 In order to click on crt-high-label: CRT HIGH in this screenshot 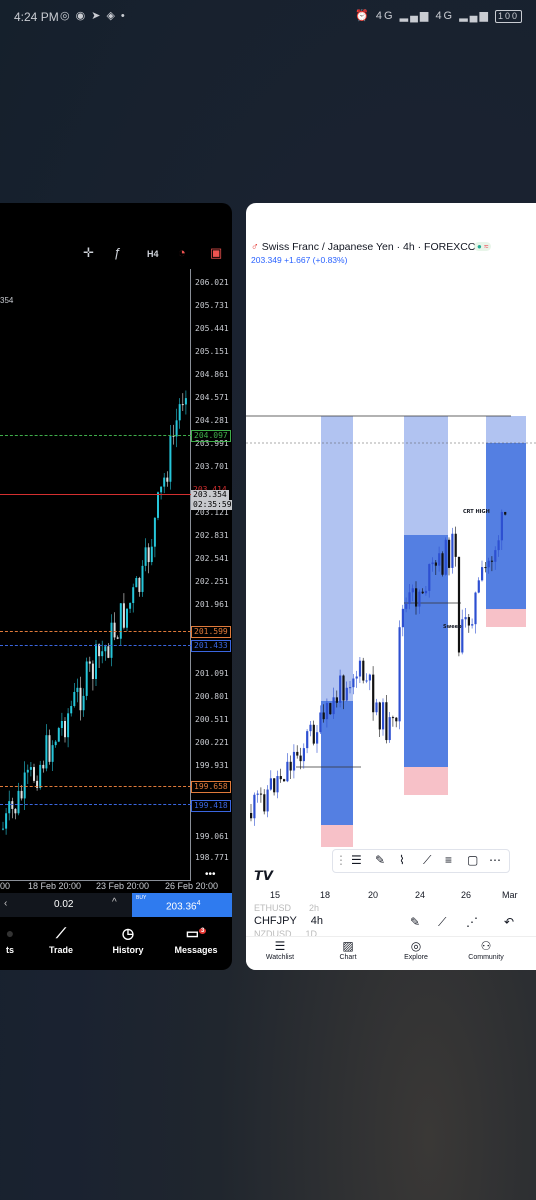, I will do `click(476, 512)`.